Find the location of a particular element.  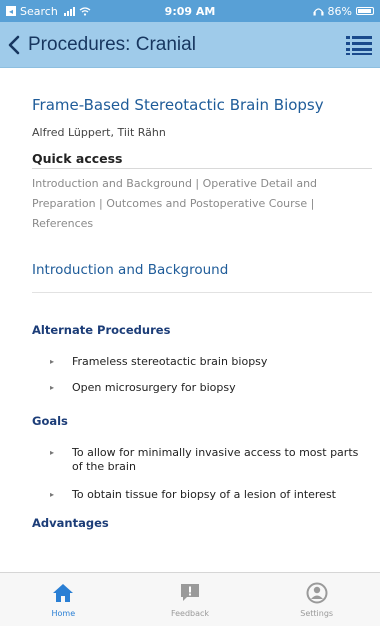

status-right: 86% is located at coordinates (343, 11).